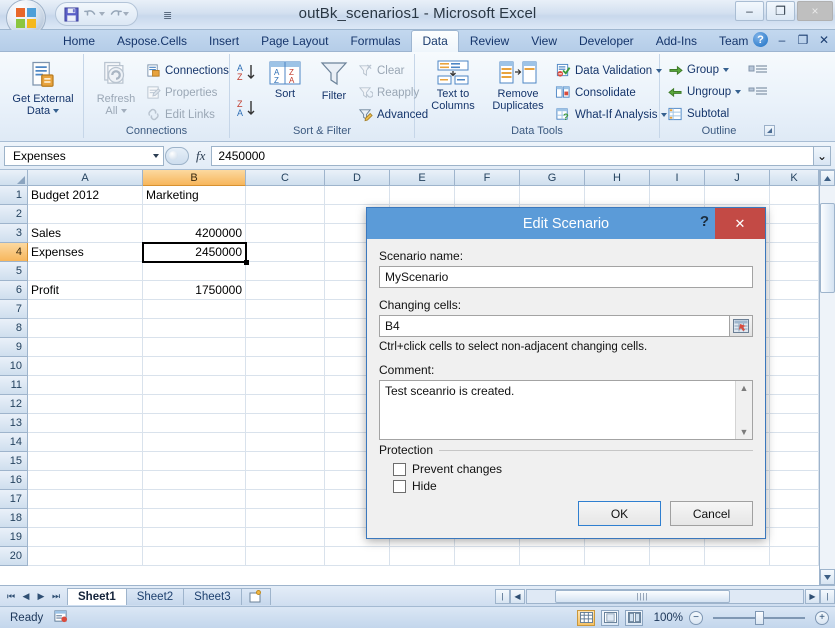 Image resolution: width=835 pixels, height=628 pixels. I want to click on sheet-tab-sheet1: Sheet1, so click(97, 596).